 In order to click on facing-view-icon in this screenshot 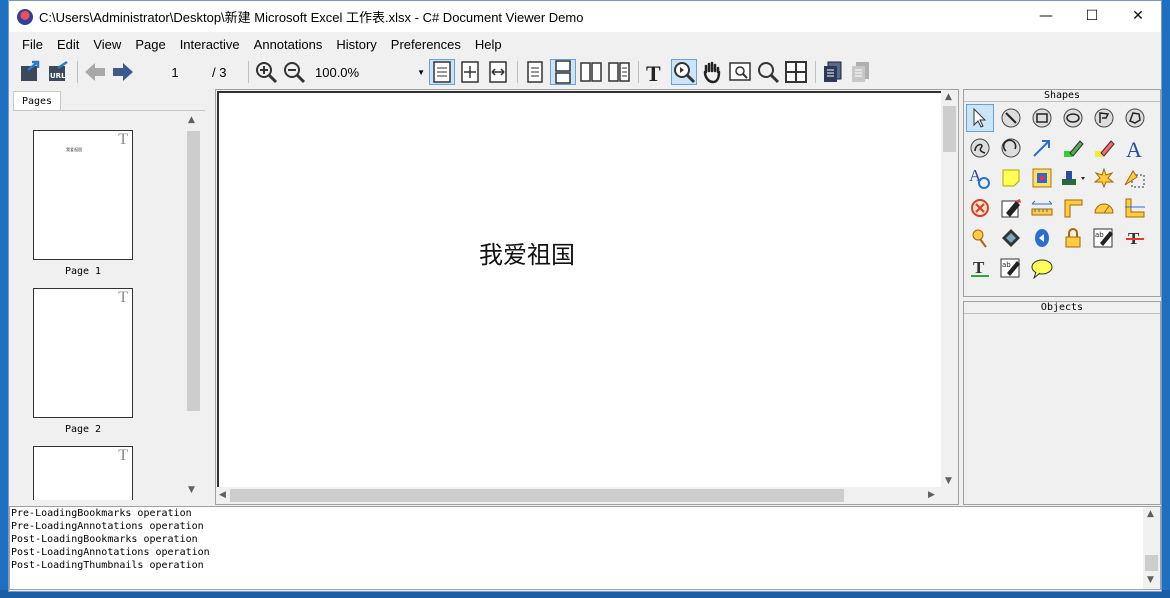, I will do `click(591, 72)`.